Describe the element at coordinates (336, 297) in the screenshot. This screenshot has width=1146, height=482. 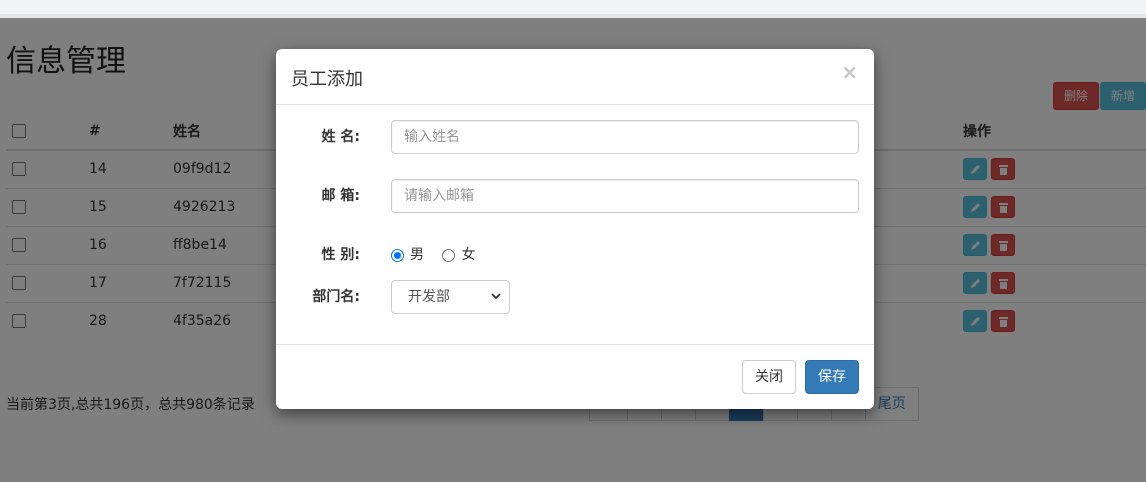
I see `department-label: 部门名:` at that location.